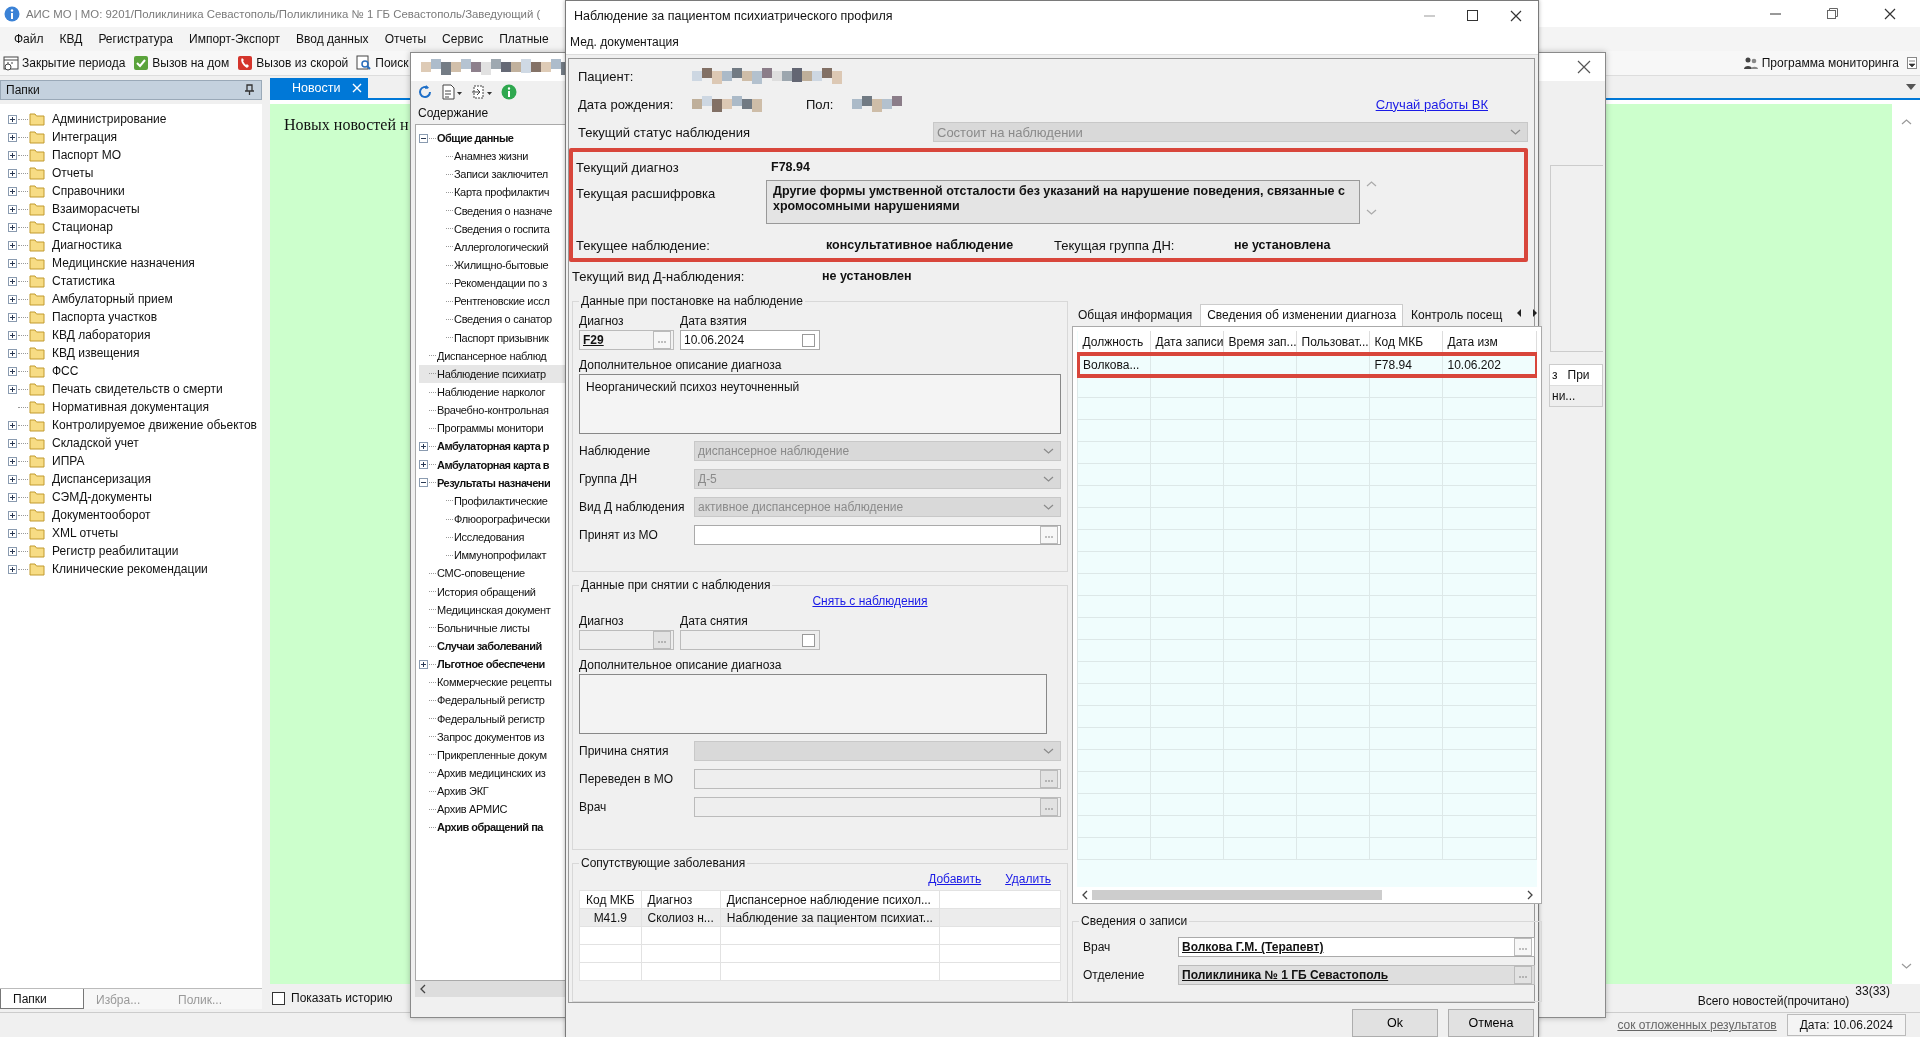  What do you see at coordinates (870, 602) in the screenshot?
I see `link: Снять с наблюдения` at bounding box center [870, 602].